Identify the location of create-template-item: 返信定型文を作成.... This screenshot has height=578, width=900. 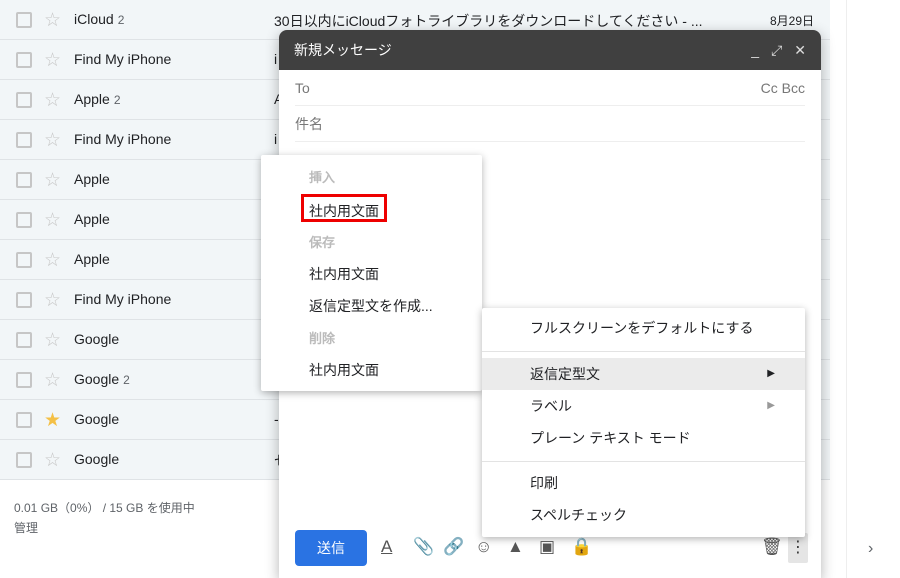
(371, 306).